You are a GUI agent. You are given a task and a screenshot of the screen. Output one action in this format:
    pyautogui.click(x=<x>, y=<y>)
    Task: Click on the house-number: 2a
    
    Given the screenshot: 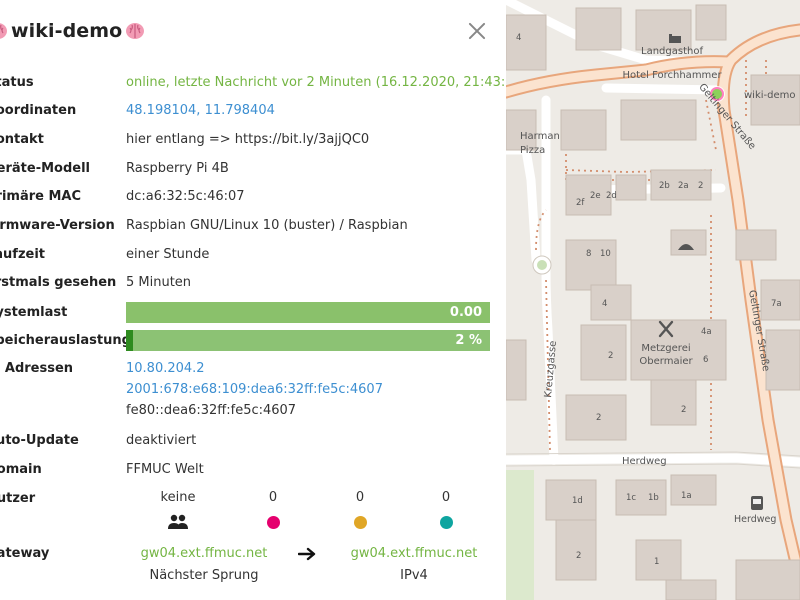 What is the action you would take?
    pyautogui.click(x=683, y=186)
    